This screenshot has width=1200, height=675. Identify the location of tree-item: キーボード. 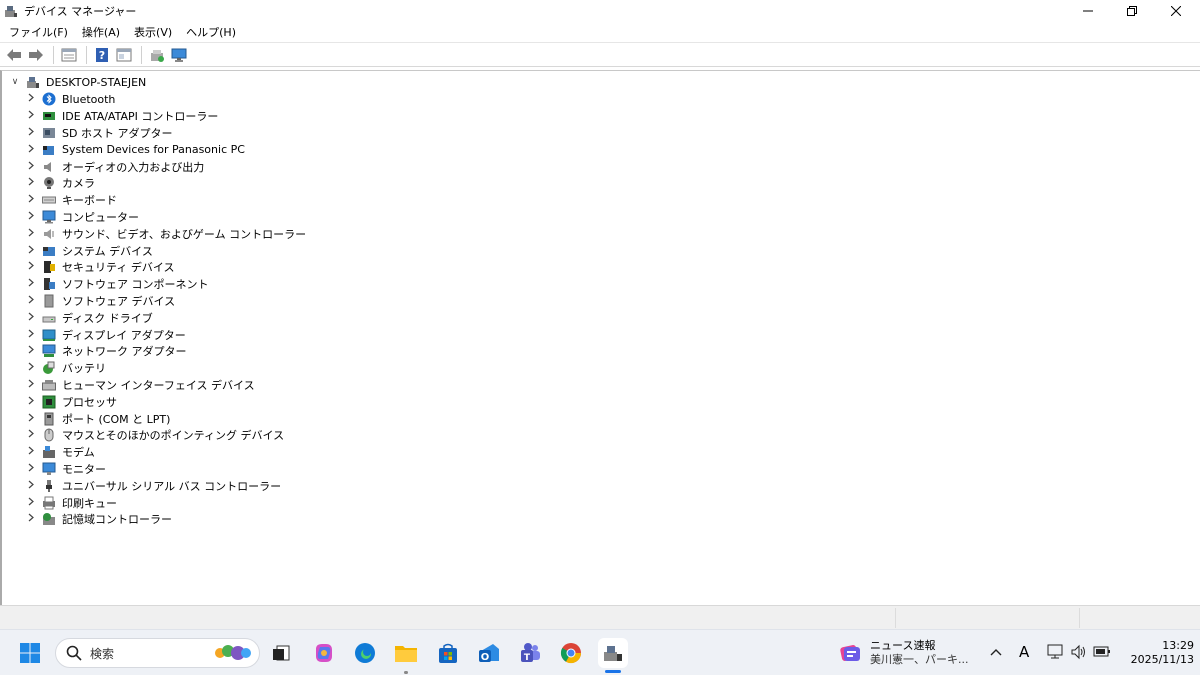
(154, 200).